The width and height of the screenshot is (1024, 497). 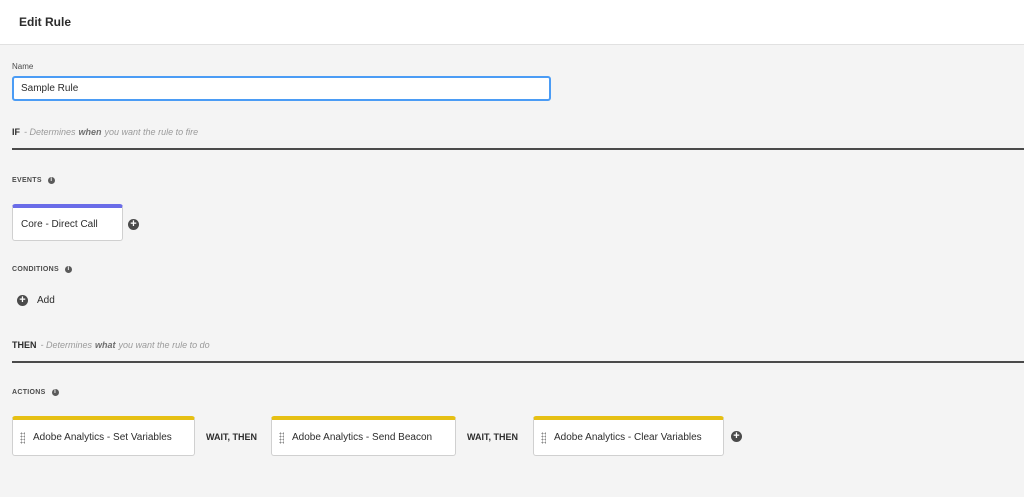 What do you see at coordinates (59, 224) in the screenshot?
I see `event-card-label: Core - Direct Call` at bounding box center [59, 224].